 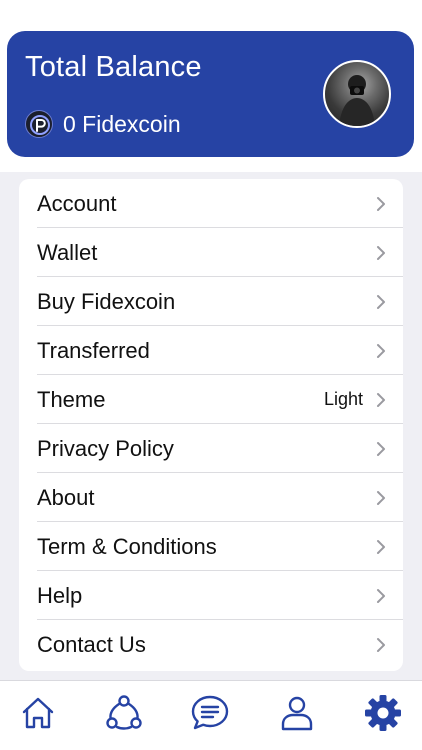 I want to click on menu-item-wallet: Wallet, so click(x=211, y=252).